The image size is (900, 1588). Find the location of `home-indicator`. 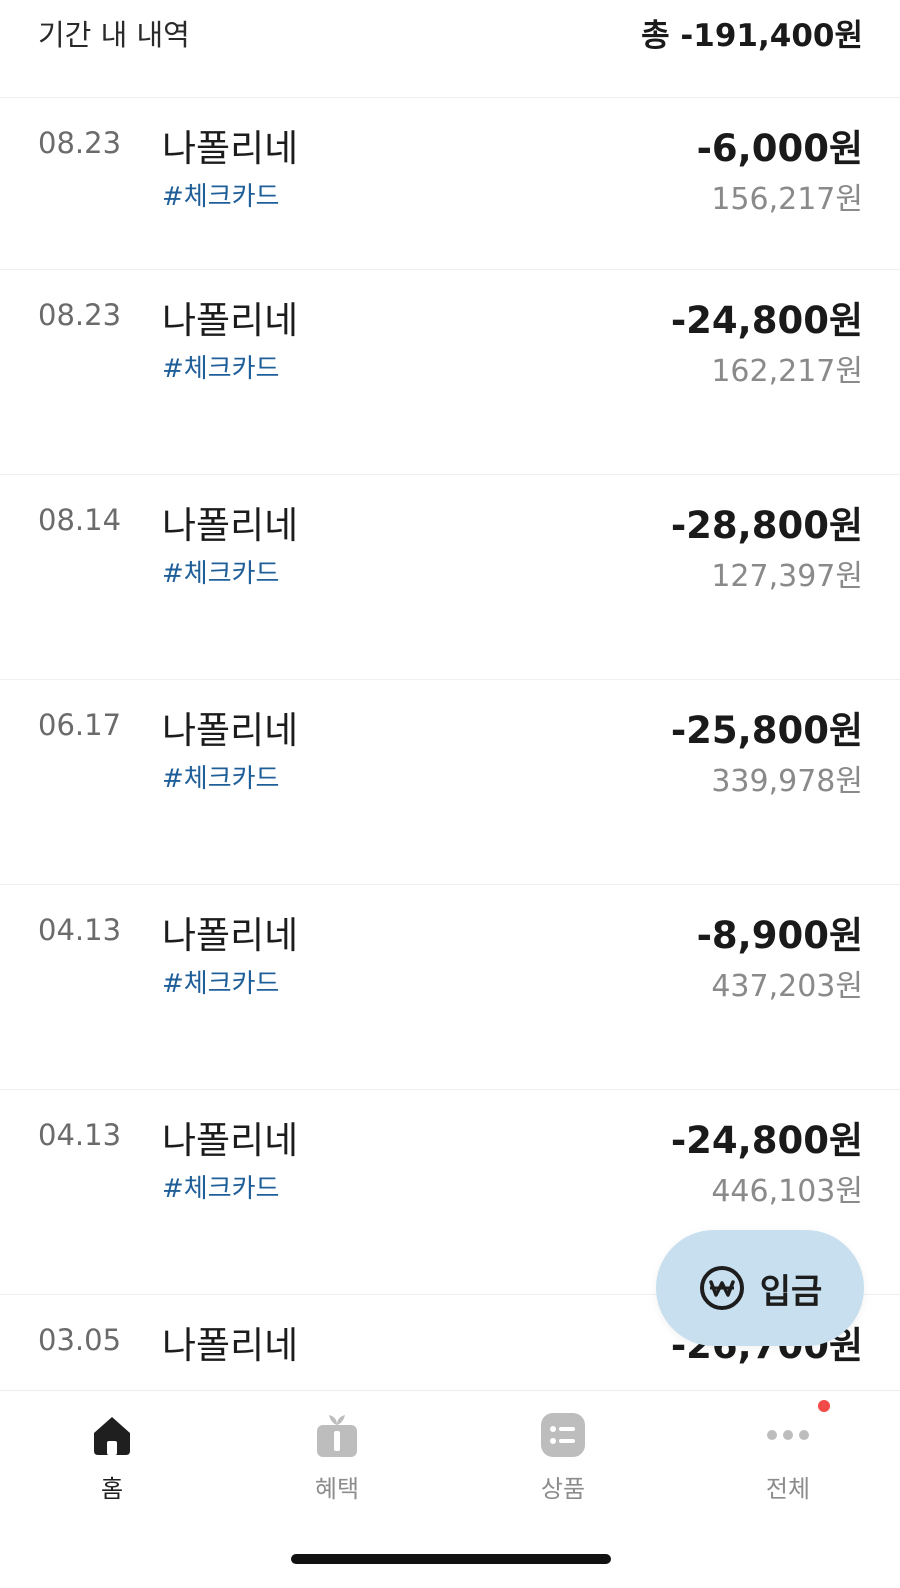

home-indicator is located at coordinates (451, 1559).